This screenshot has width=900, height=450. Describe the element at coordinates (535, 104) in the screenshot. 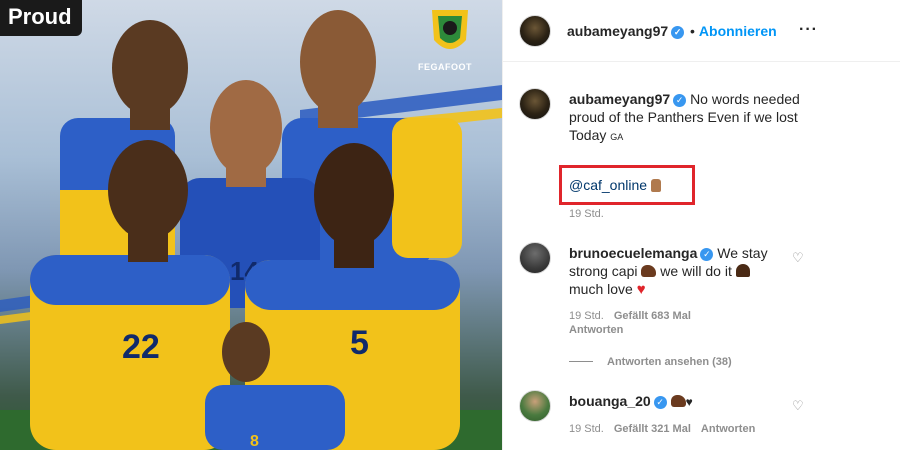

I see `caption-avatar` at that location.